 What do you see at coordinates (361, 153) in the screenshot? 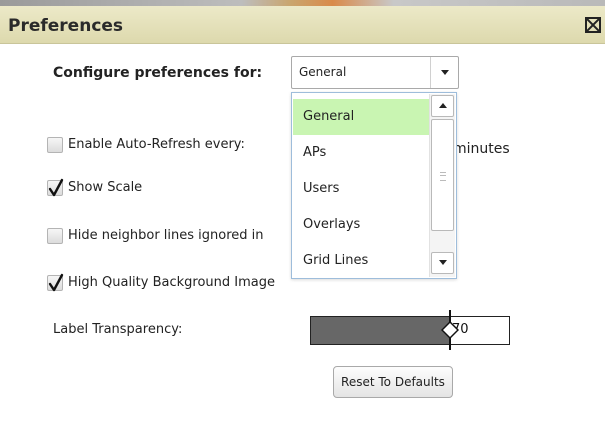
I see `dropdown-item-aps: APs` at bounding box center [361, 153].